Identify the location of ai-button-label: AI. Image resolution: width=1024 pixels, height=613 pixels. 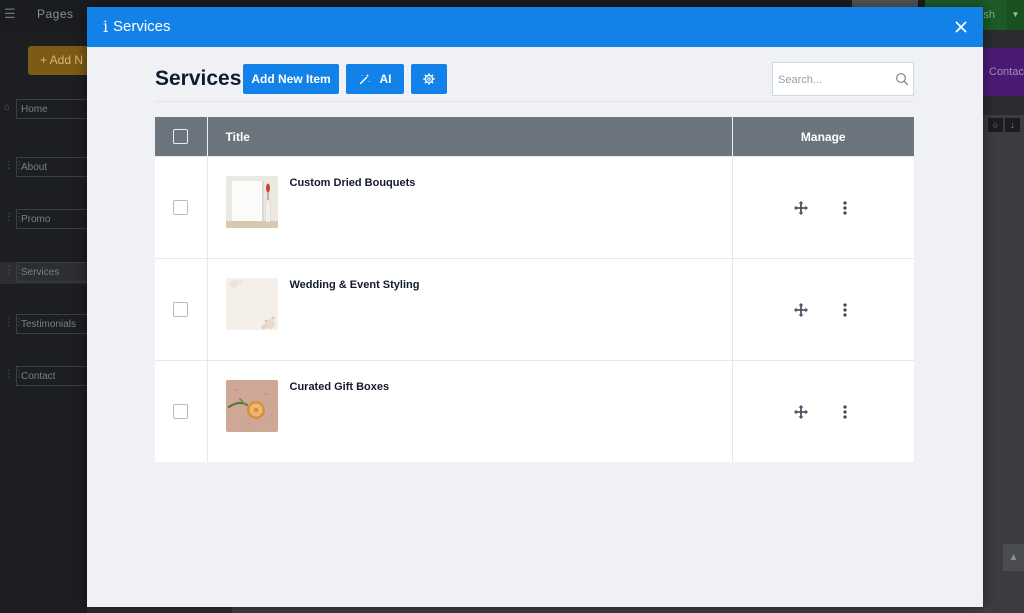
(385, 79).